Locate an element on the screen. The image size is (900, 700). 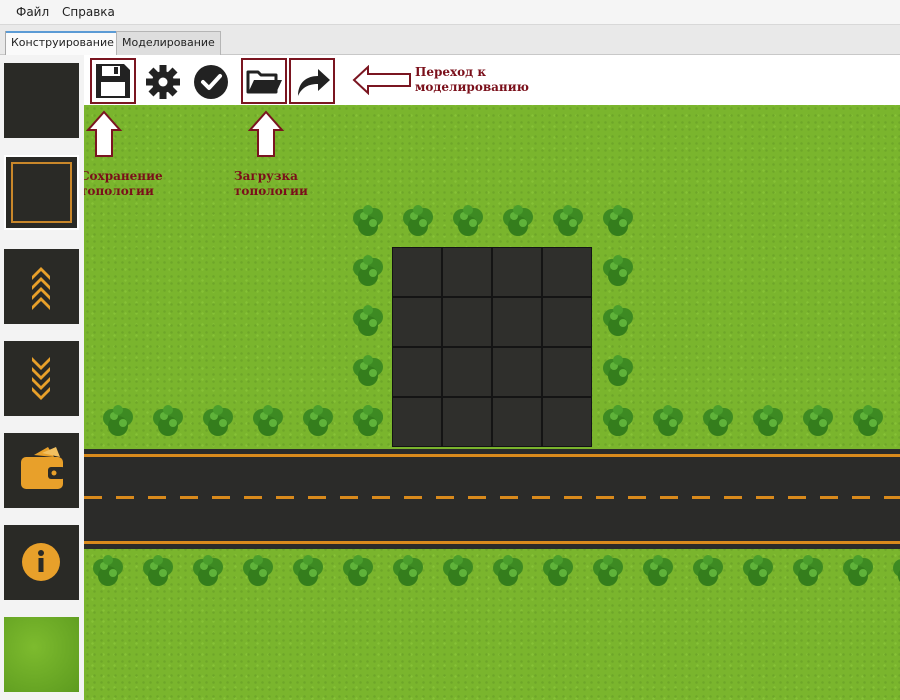
validate-button is located at coordinates (211, 81).